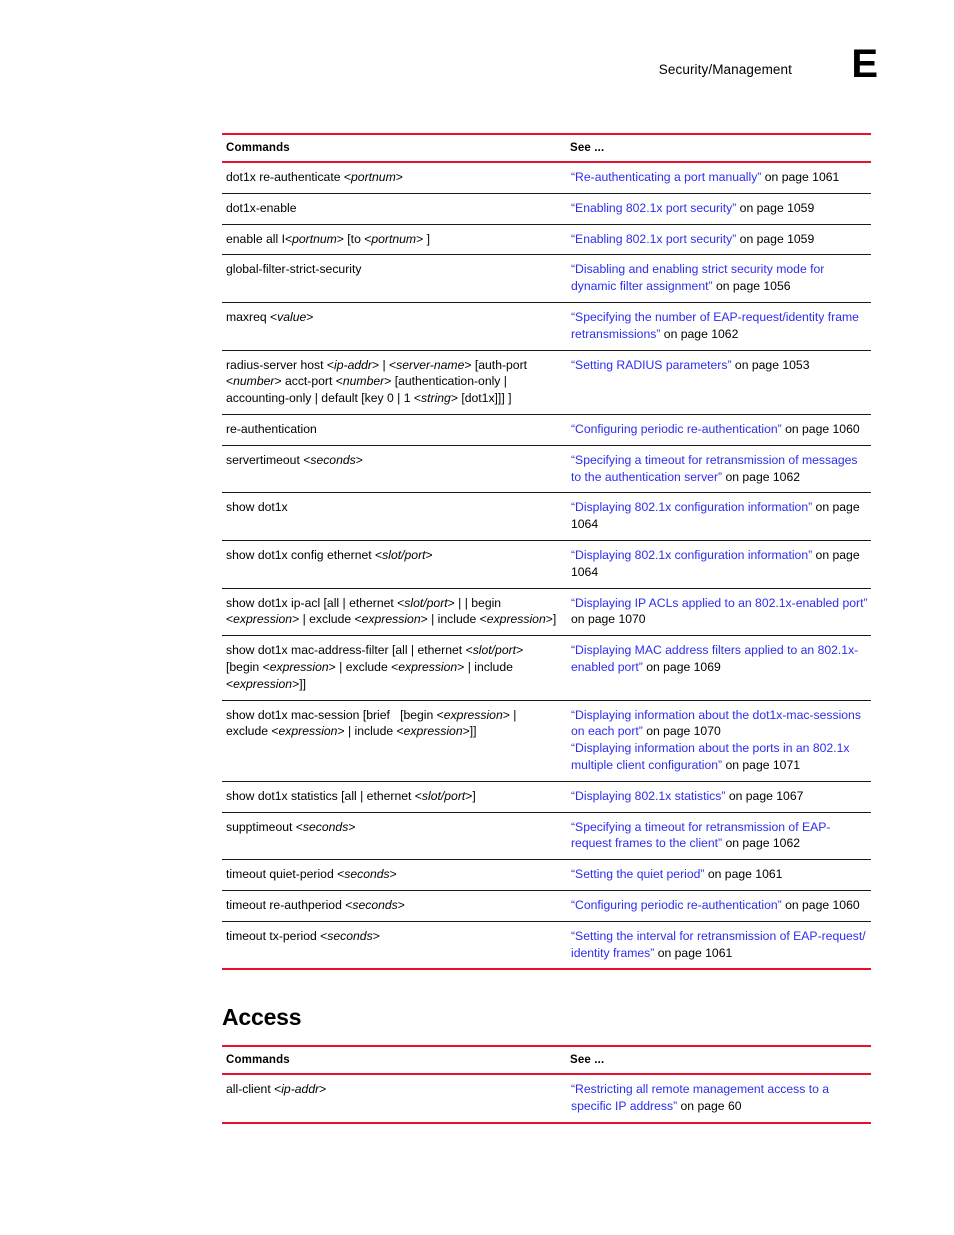 The width and height of the screenshot is (954, 1235). What do you see at coordinates (651, 365) in the screenshot?
I see `cross-reference-link: “Setting RADIUS parameters”` at bounding box center [651, 365].